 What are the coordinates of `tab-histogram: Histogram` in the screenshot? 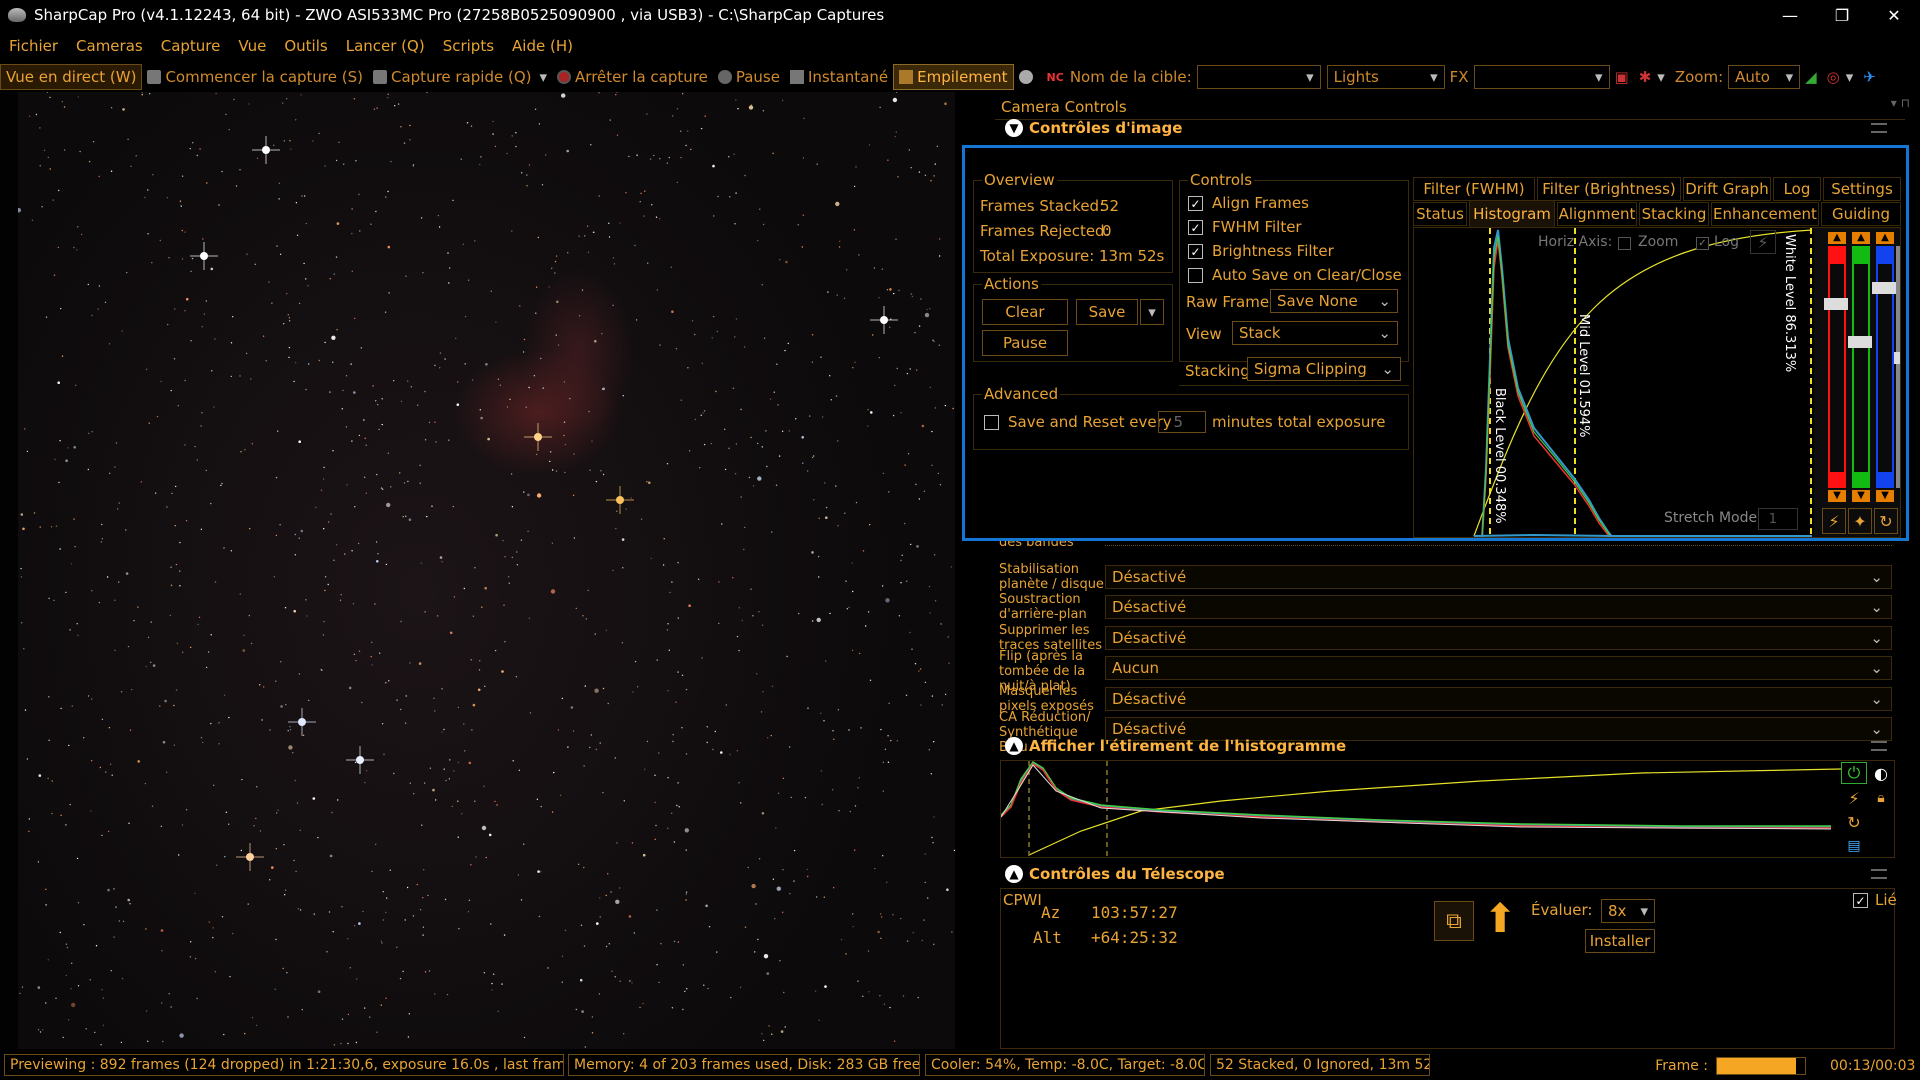 It's located at (1512, 213).